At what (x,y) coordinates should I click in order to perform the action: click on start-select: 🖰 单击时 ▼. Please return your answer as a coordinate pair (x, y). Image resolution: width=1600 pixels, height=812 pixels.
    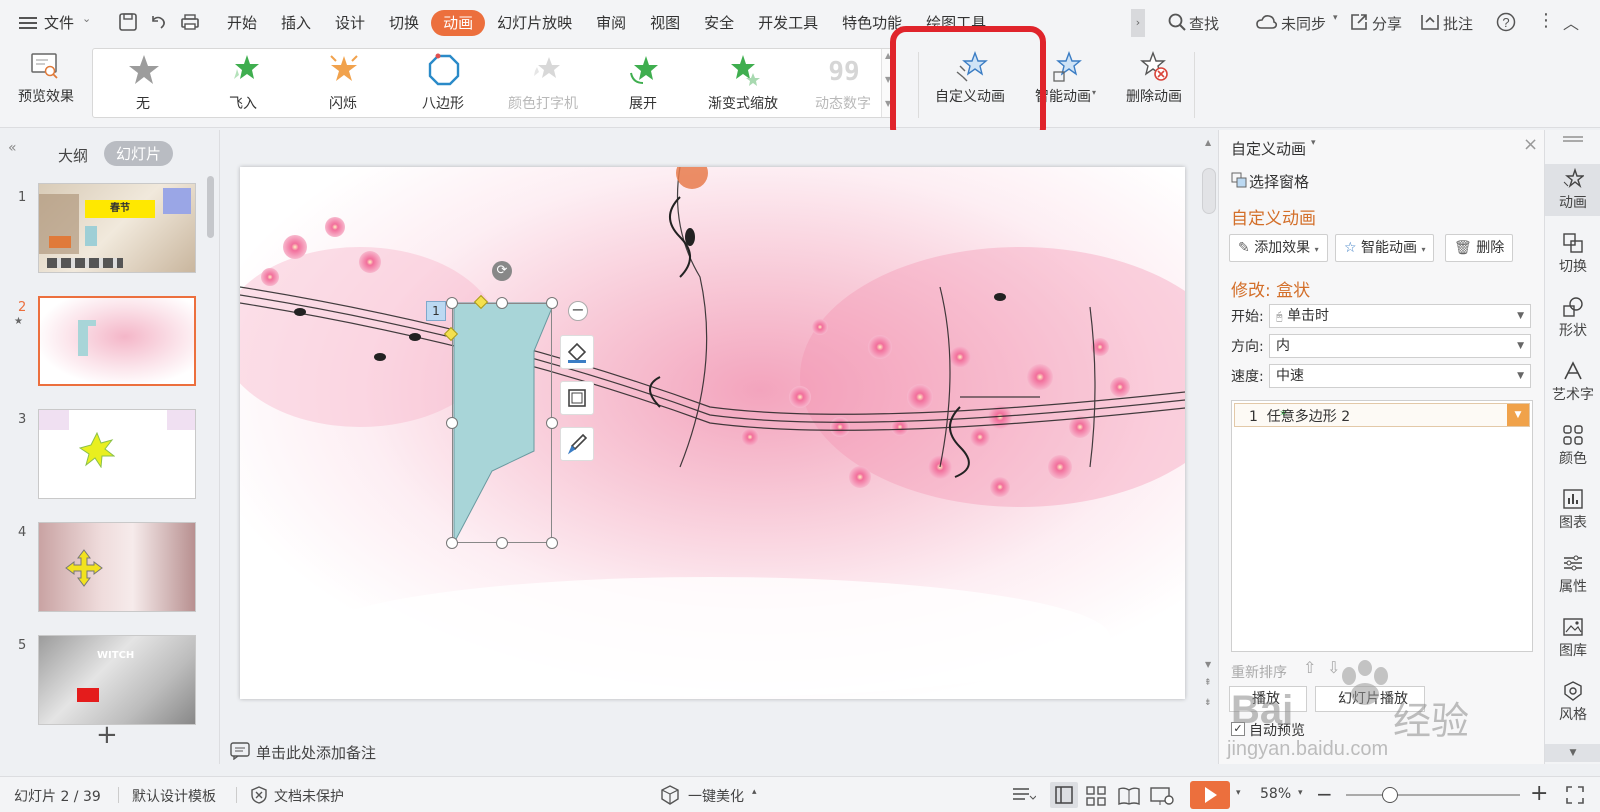
    Looking at the image, I should click on (1400, 316).